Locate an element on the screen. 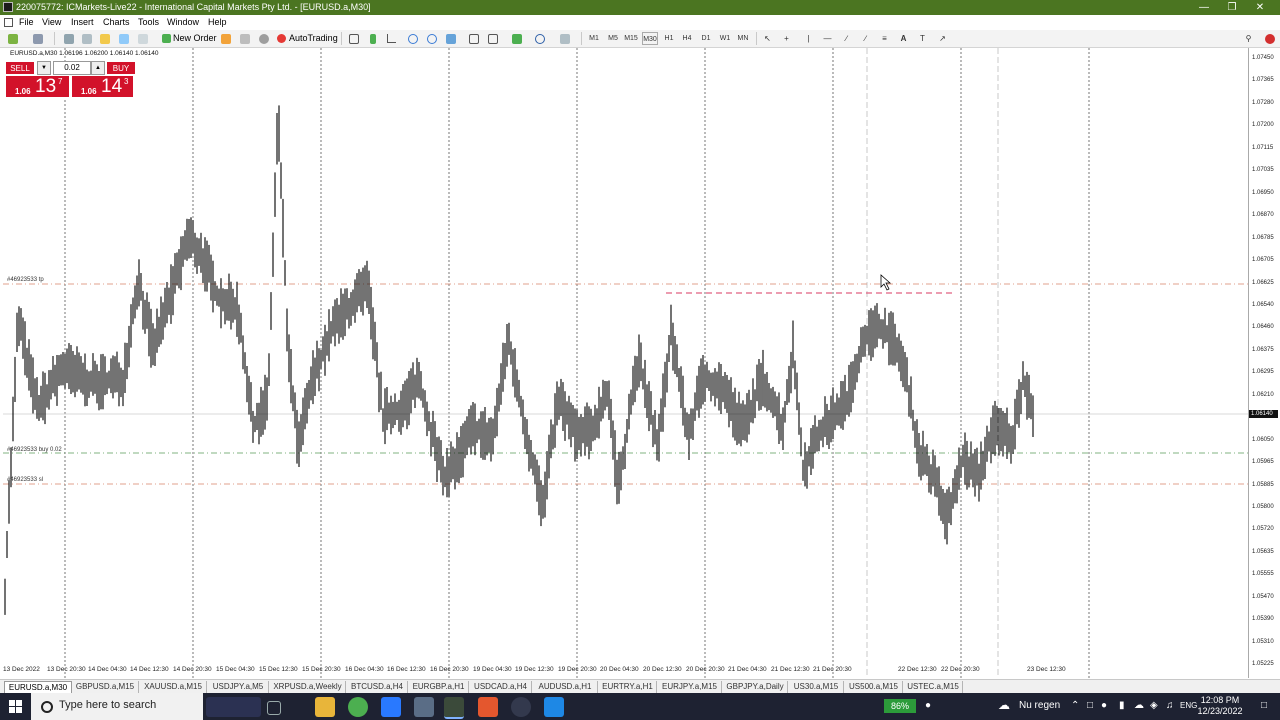 The height and width of the screenshot is (720, 1280). cortana-widget-icon is located at coordinates (233, 707).